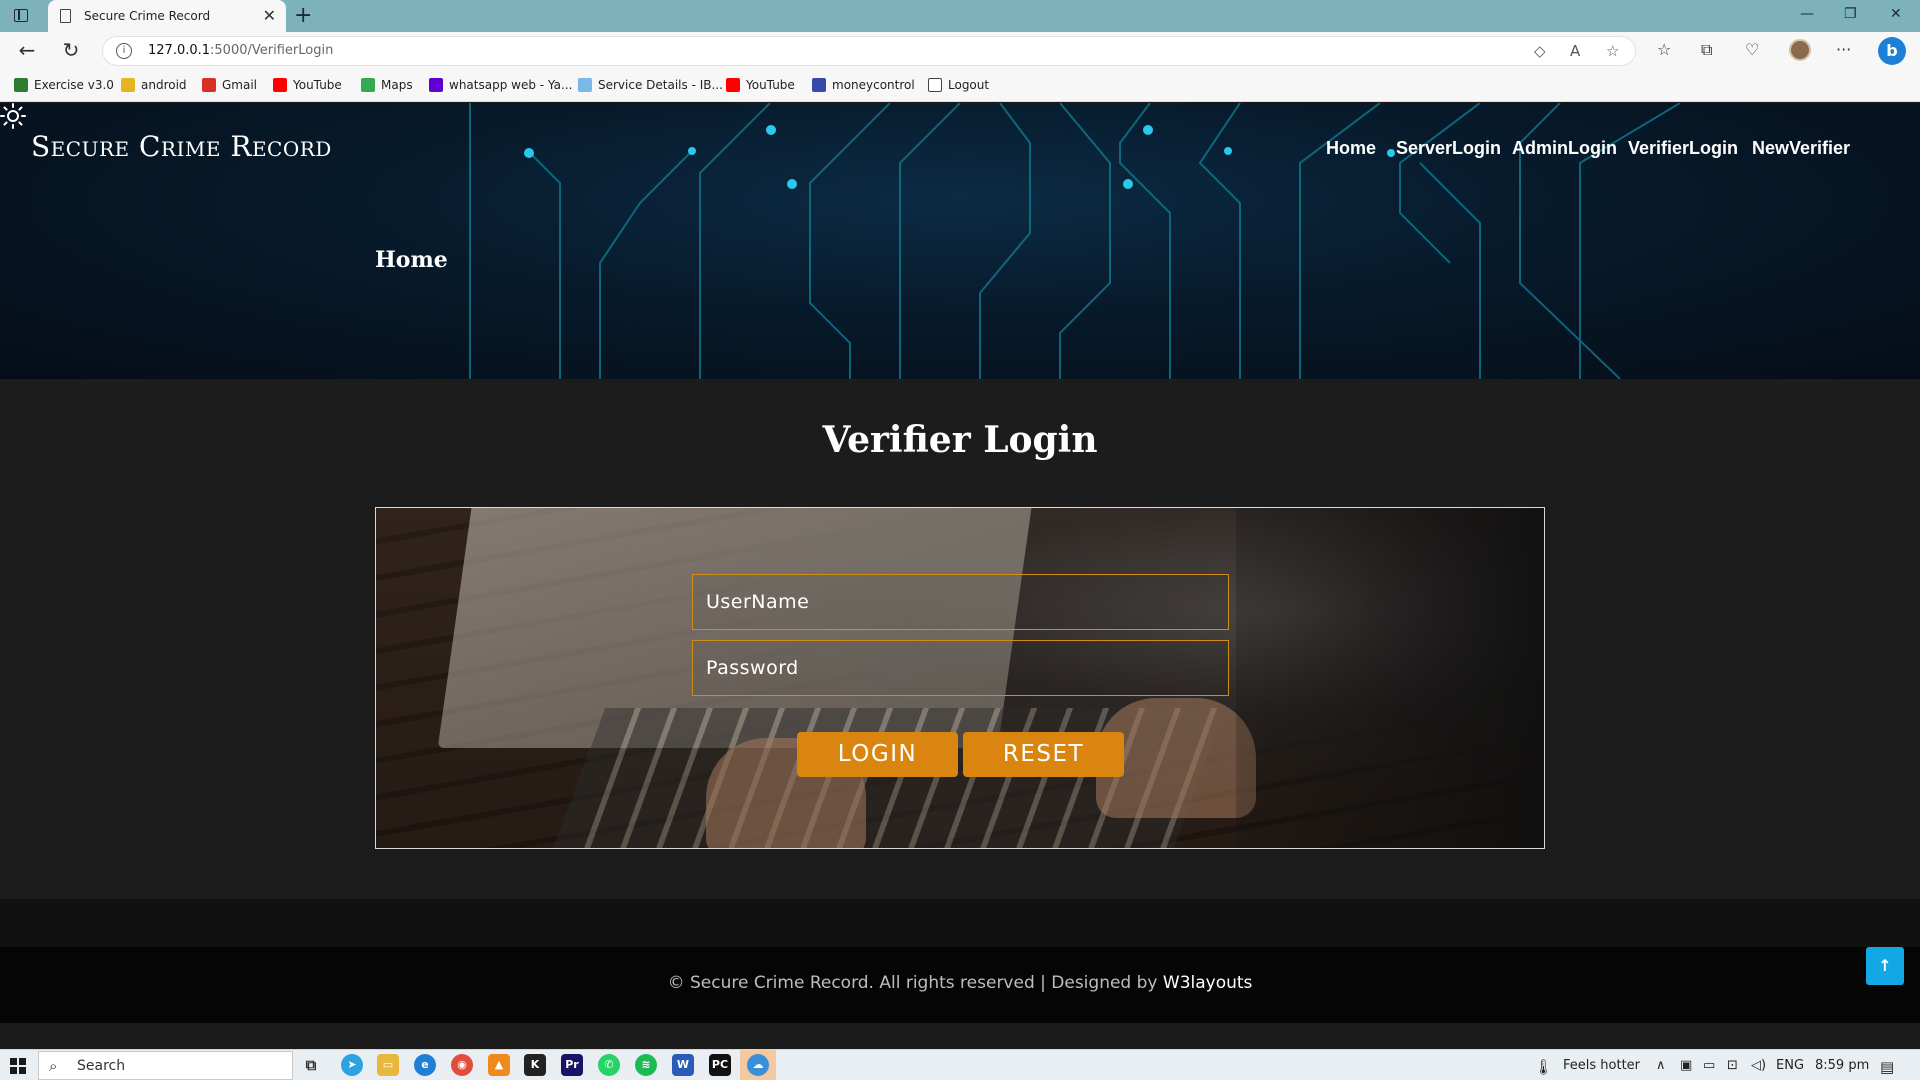  I want to click on username-field, so click(960, 602).